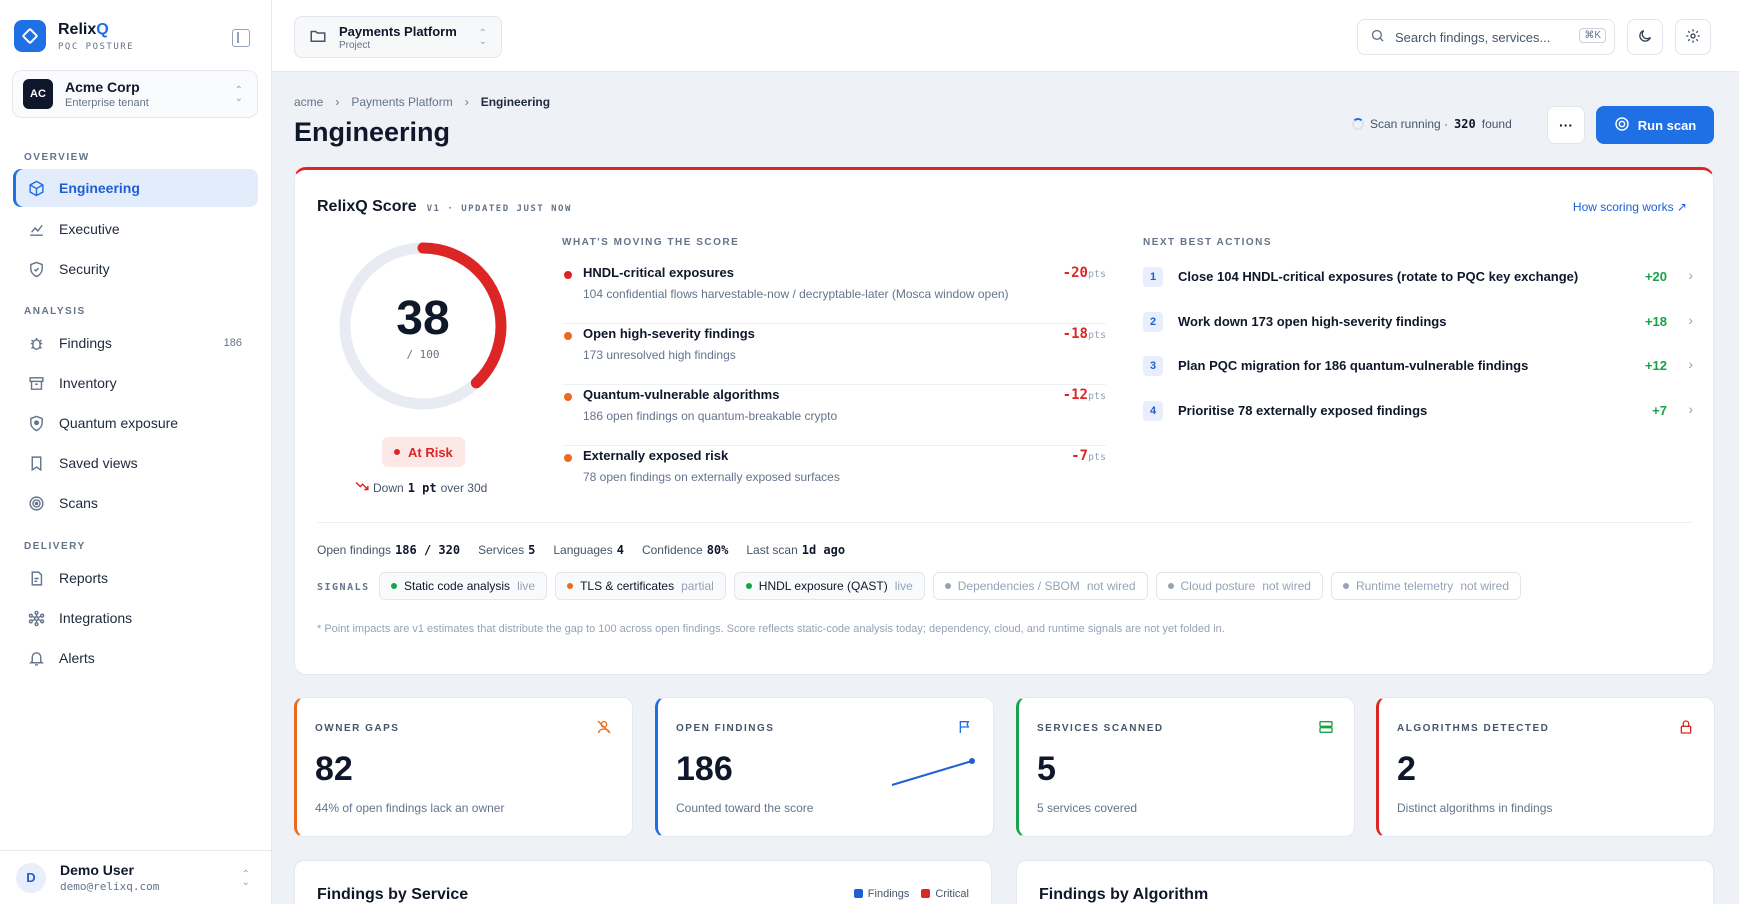  Describe the element at coordinates (643, 882) in the screenshot. I see `findings-by-service-card: Findings by Service Findings Critical` at that location.